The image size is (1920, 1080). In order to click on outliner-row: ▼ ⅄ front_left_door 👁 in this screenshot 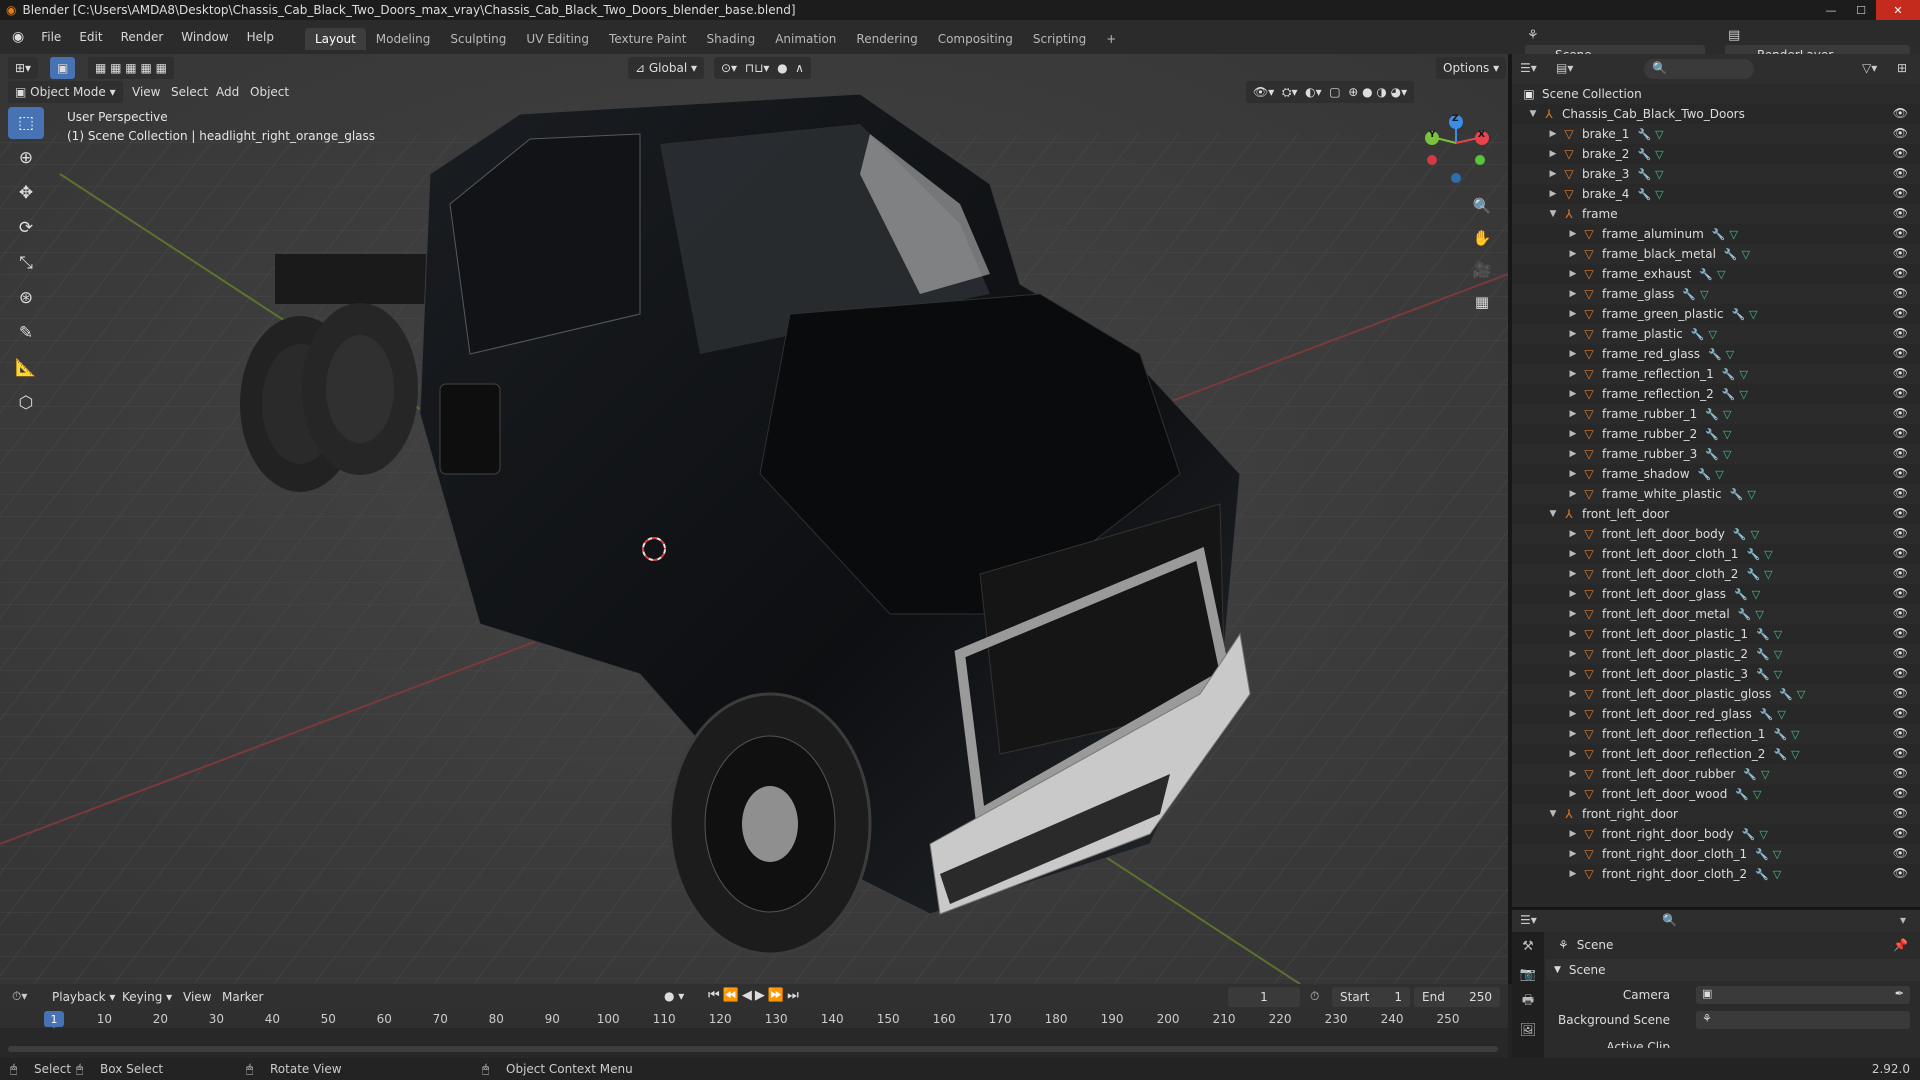, I will do `click(1716, 514)`.